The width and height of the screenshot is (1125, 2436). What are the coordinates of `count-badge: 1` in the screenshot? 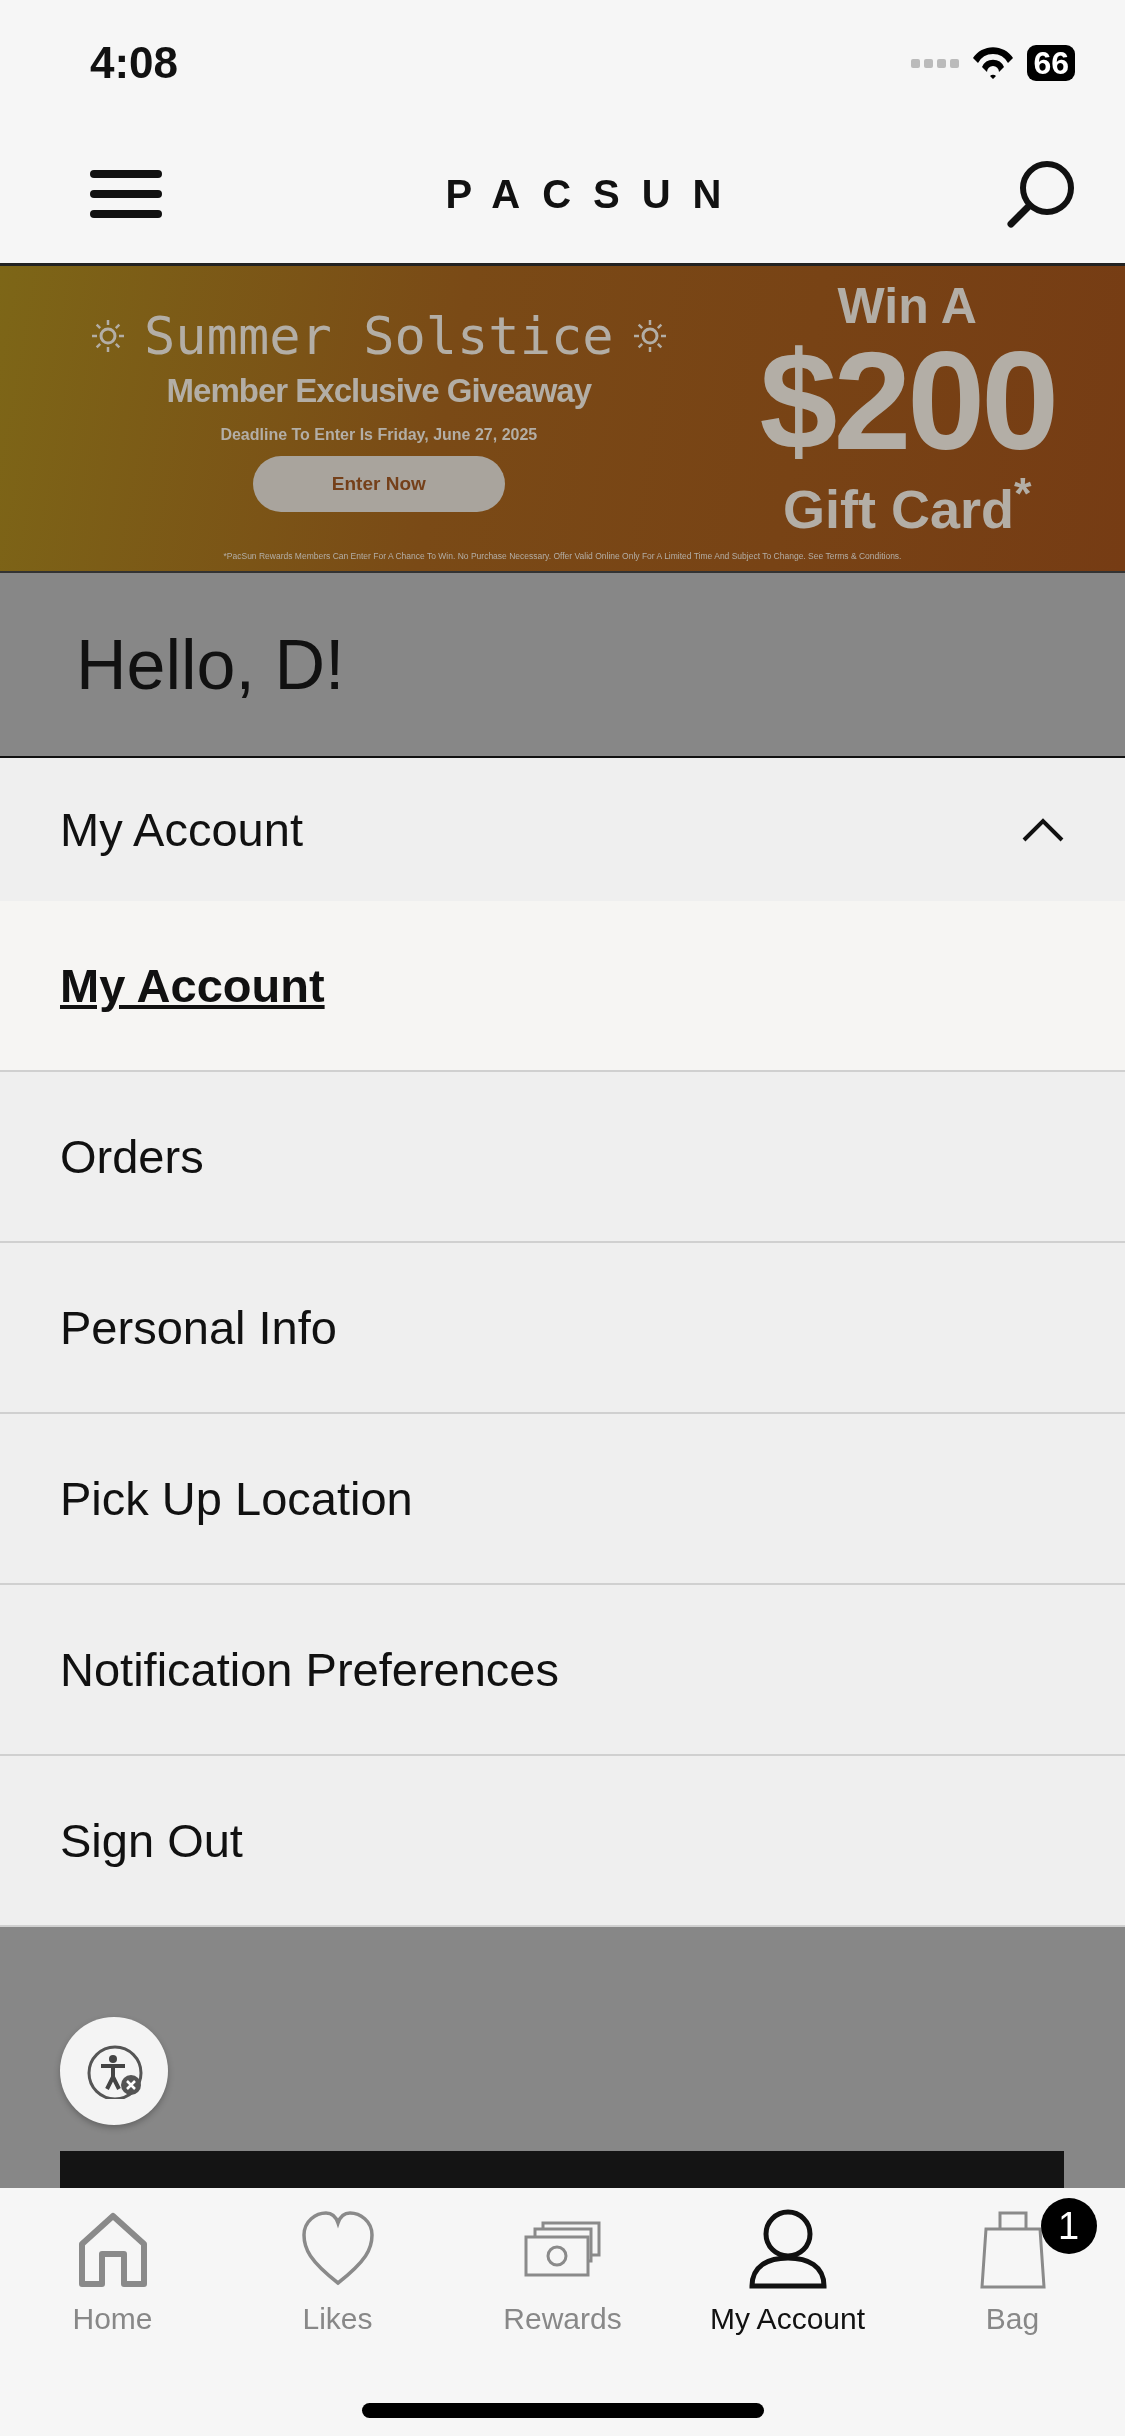 It's located at (1068, 2226).